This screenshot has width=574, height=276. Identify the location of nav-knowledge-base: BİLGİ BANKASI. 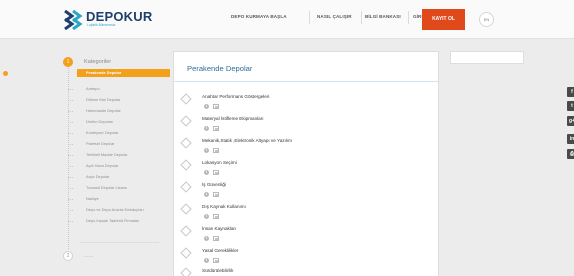
(383, 16).